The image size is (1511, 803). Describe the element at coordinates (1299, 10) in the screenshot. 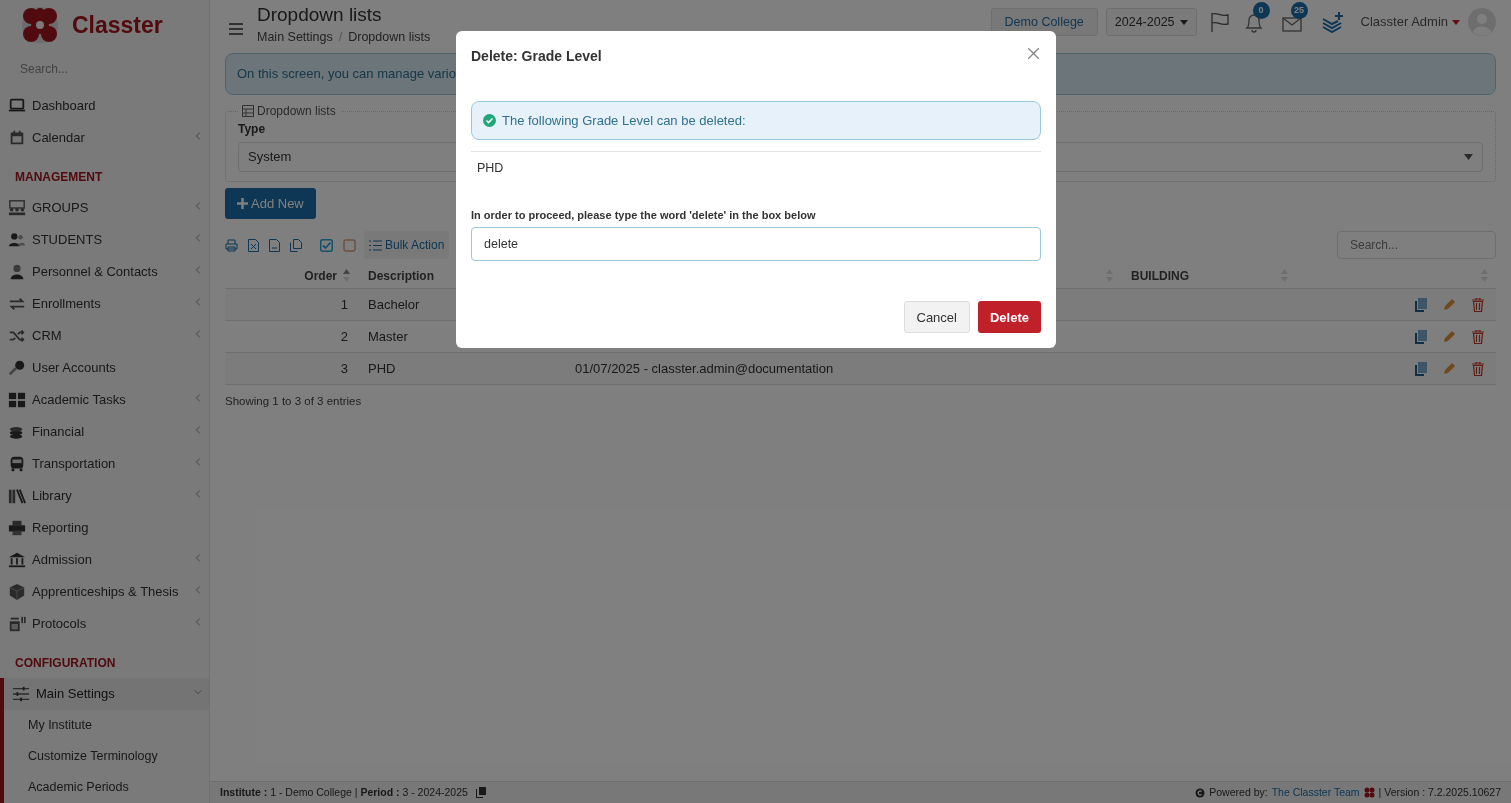

I see `count-badge: 25` at that location.